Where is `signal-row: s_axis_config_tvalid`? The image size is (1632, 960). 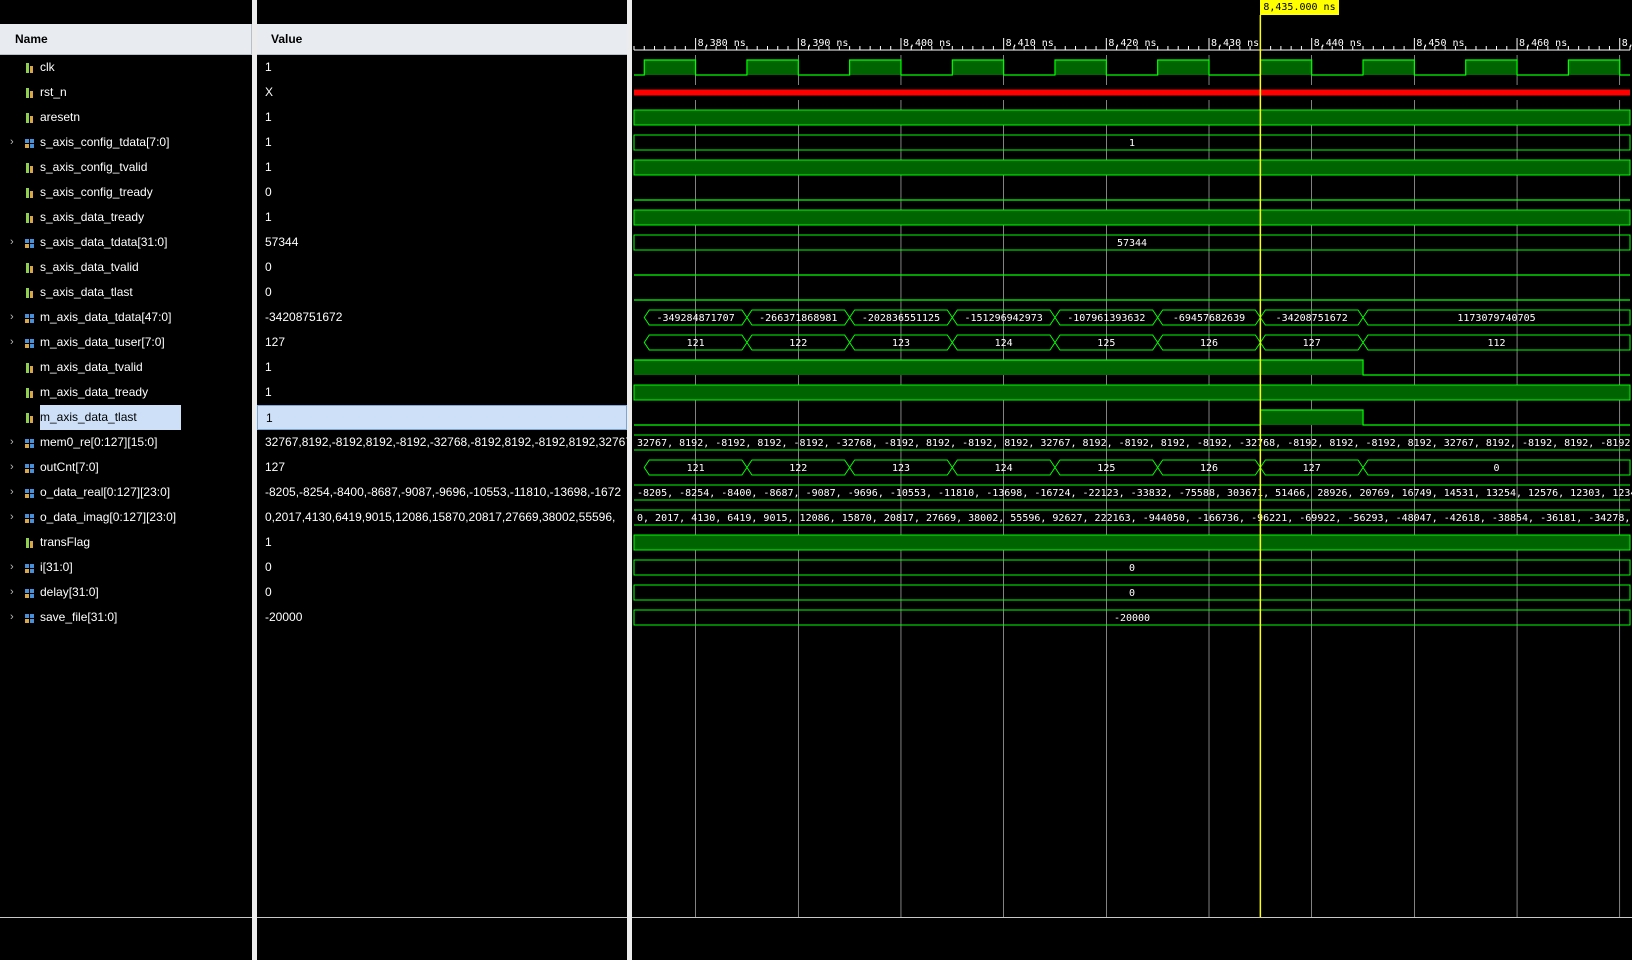
signal-row: s_axis_config_tvalid is located at coordinates (126, 167).